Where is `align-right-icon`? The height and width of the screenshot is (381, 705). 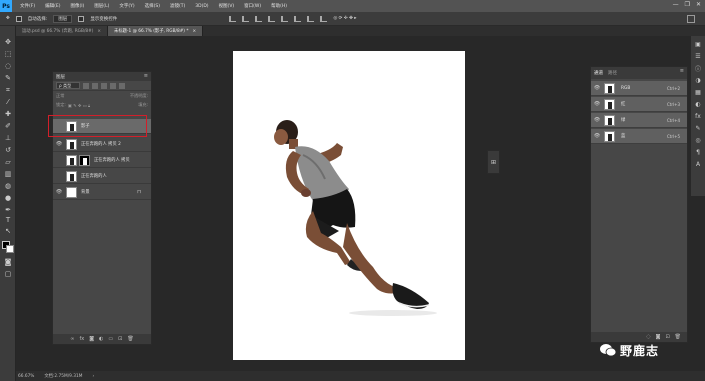
align-right-icon is located at coordinates (298, 18).